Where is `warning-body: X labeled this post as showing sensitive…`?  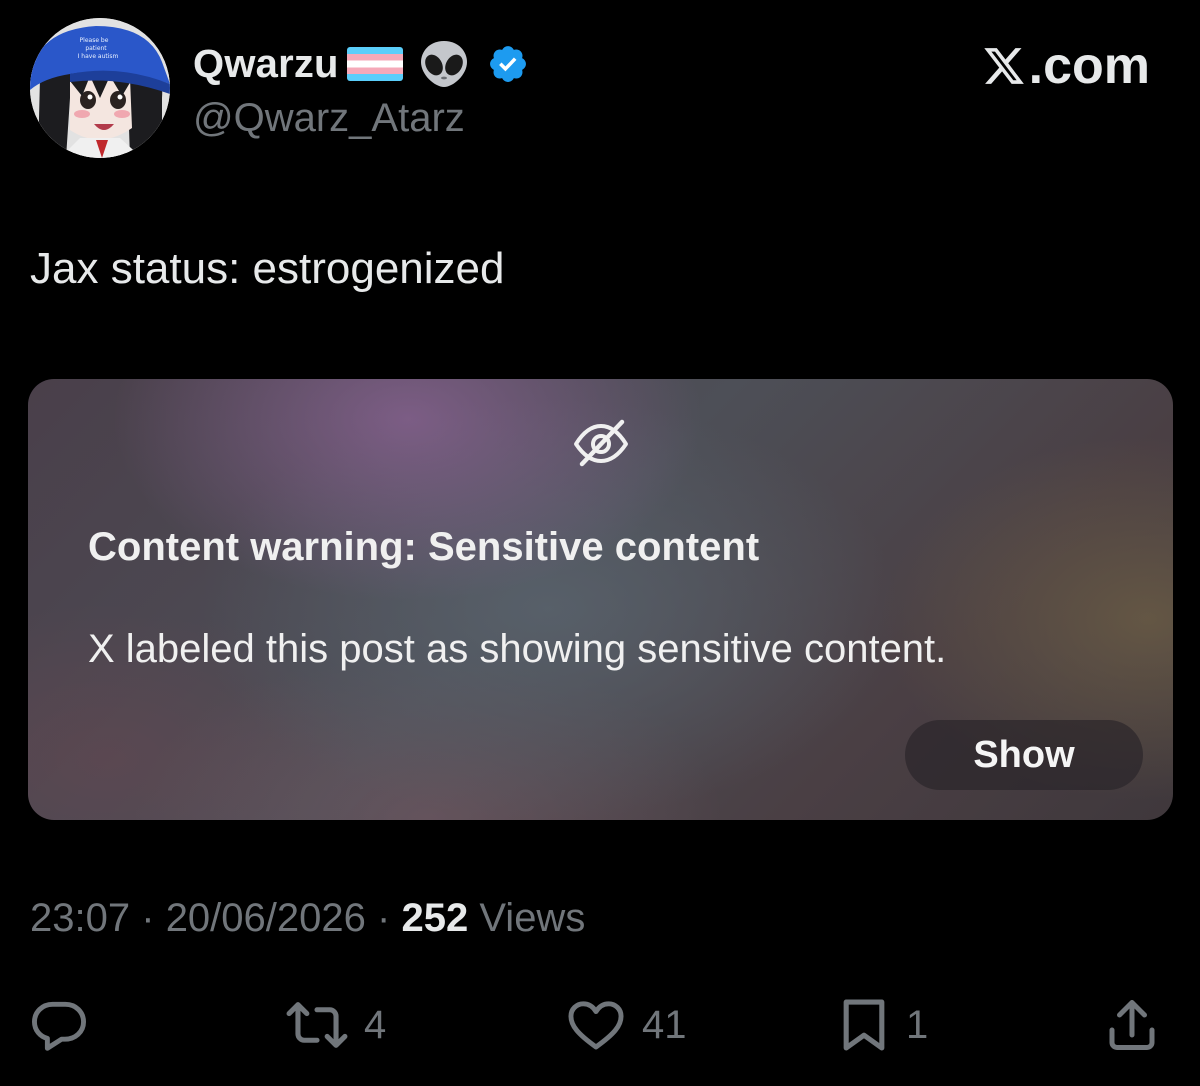
warning-body: X labeled this post as showing sensitive… is located at coordinates (517, 649).